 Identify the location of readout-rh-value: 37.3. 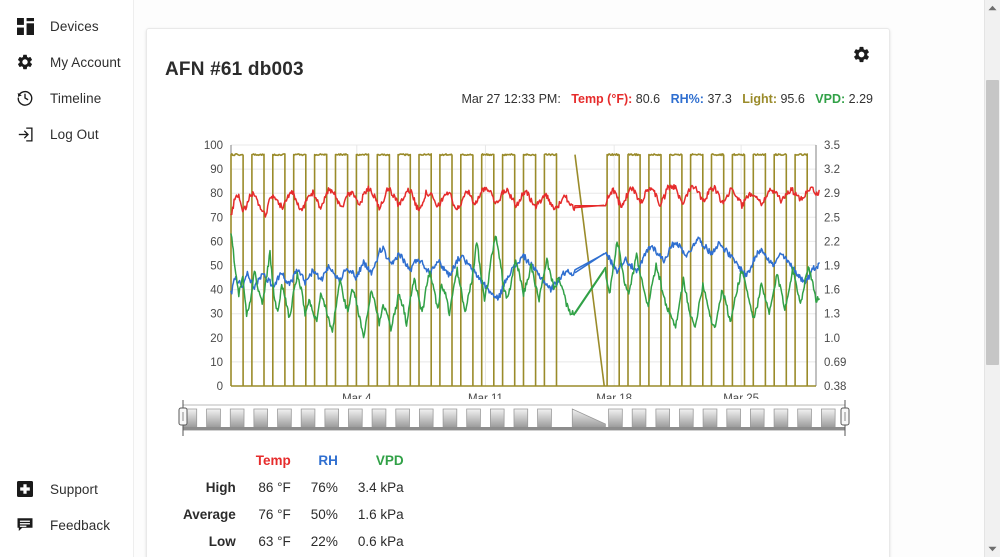
(719, 99).